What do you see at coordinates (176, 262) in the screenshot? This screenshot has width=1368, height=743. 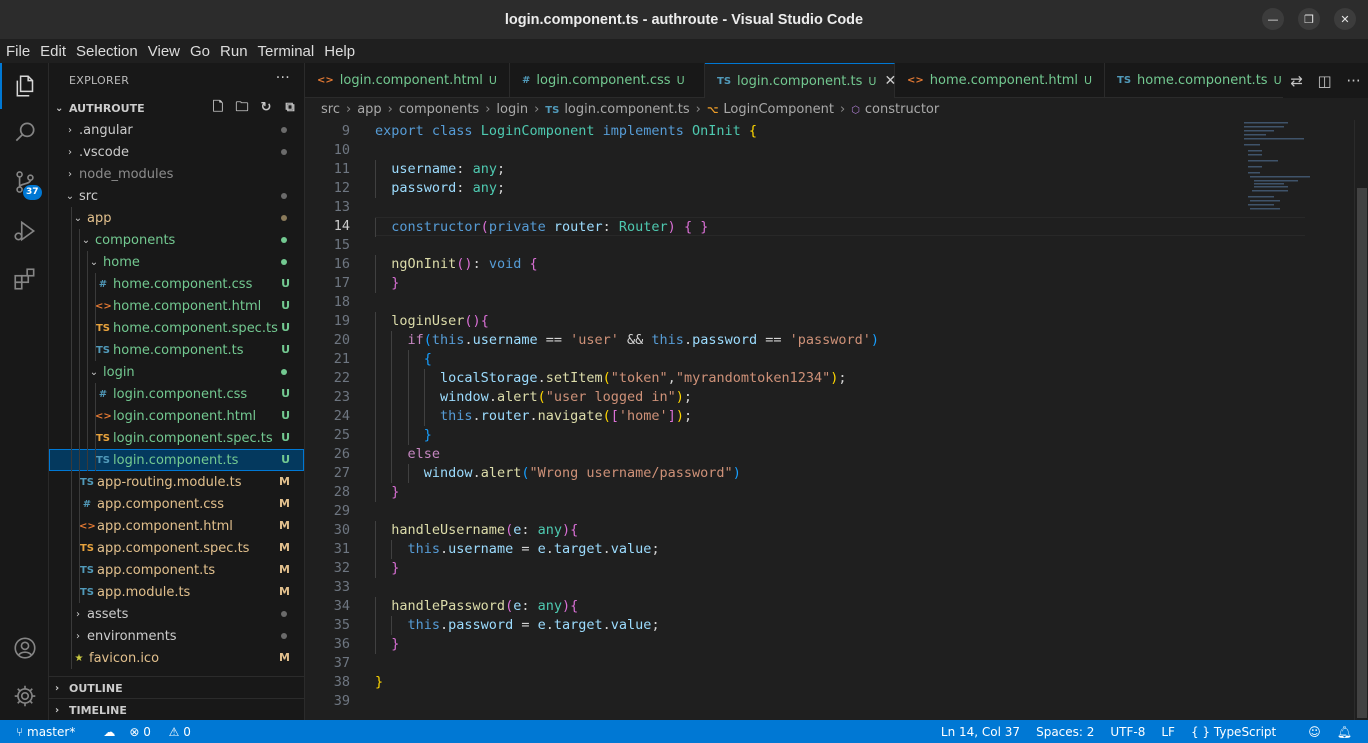 I see `folder-item: ⌄ home` at bounding box center [176, 262].